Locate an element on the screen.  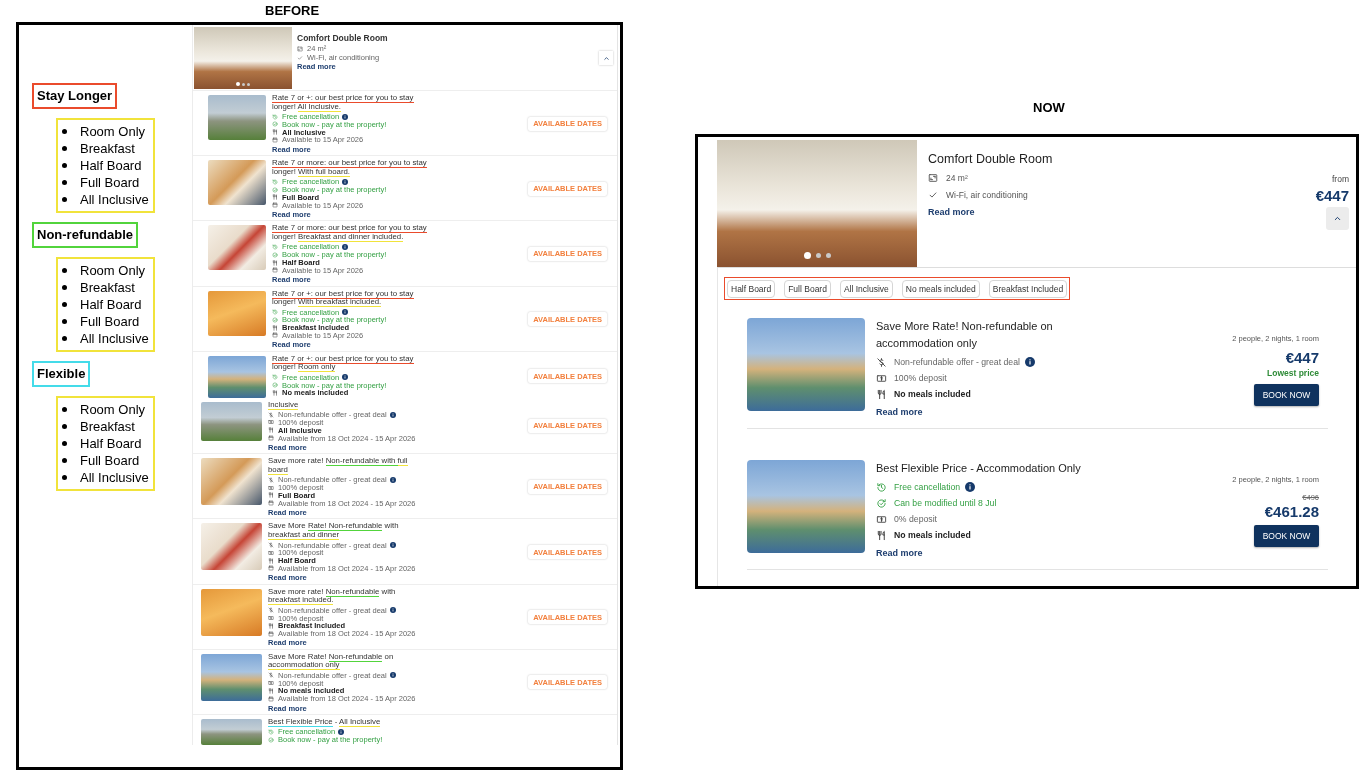
meal-option: Breakfast is located at coordinates (107, 287).